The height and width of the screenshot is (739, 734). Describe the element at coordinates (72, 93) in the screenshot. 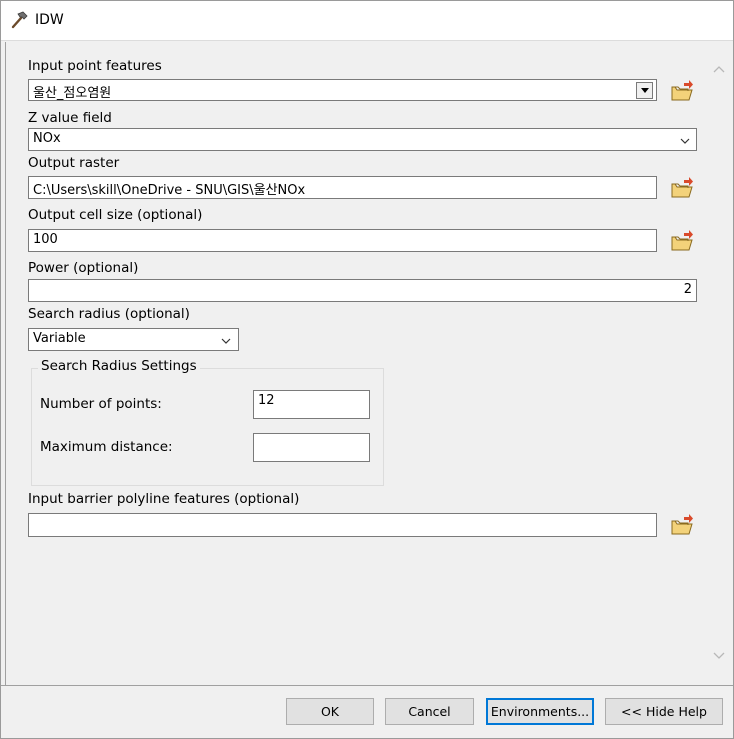

I see `input-point-features-value: 울산_점오염원` at that location.